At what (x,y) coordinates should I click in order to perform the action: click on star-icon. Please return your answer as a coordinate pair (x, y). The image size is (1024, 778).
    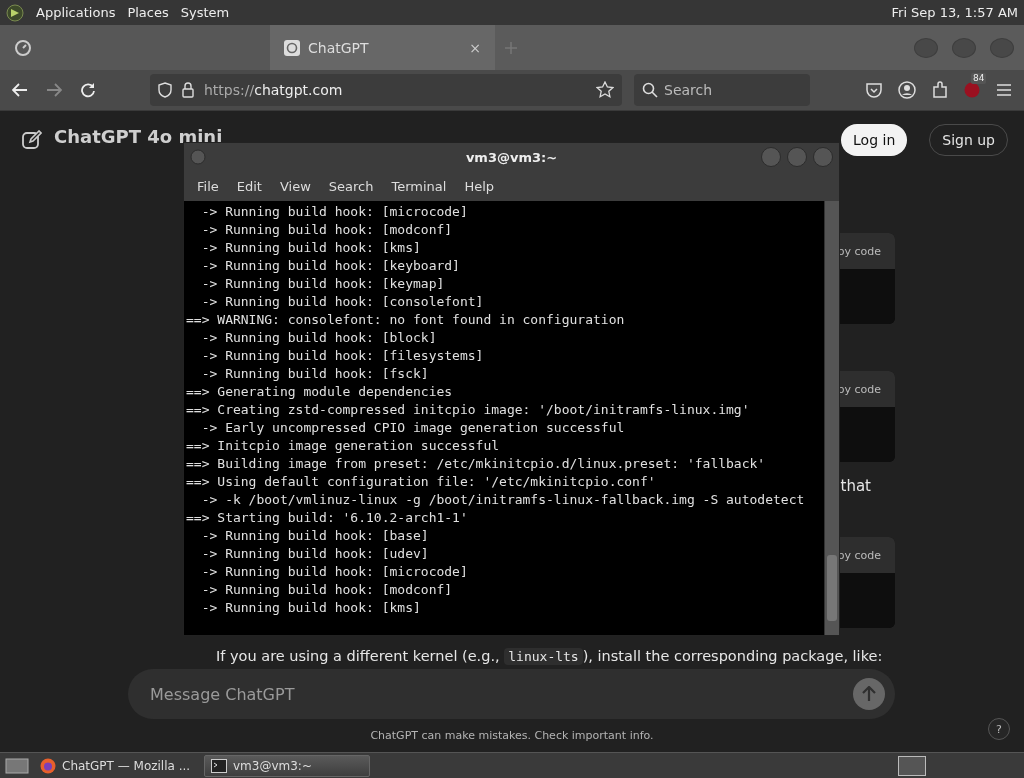
    Looking at the image, I should click on (605, 90).